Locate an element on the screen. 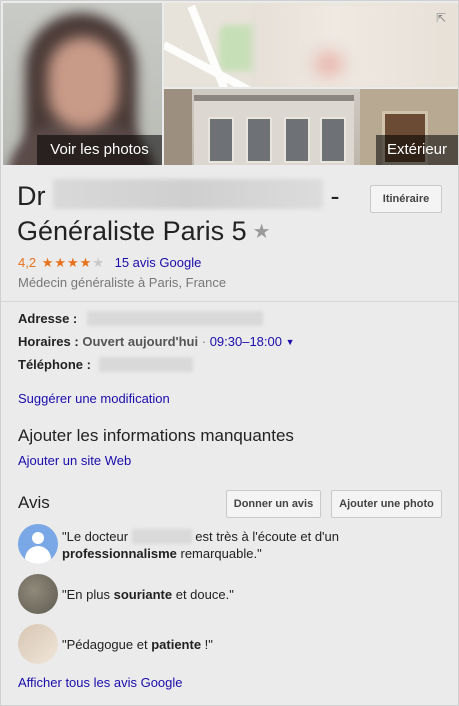 The height and width of the screenshot is (706, 459). address-row: Adresse : is located at coordinates (140, 318).